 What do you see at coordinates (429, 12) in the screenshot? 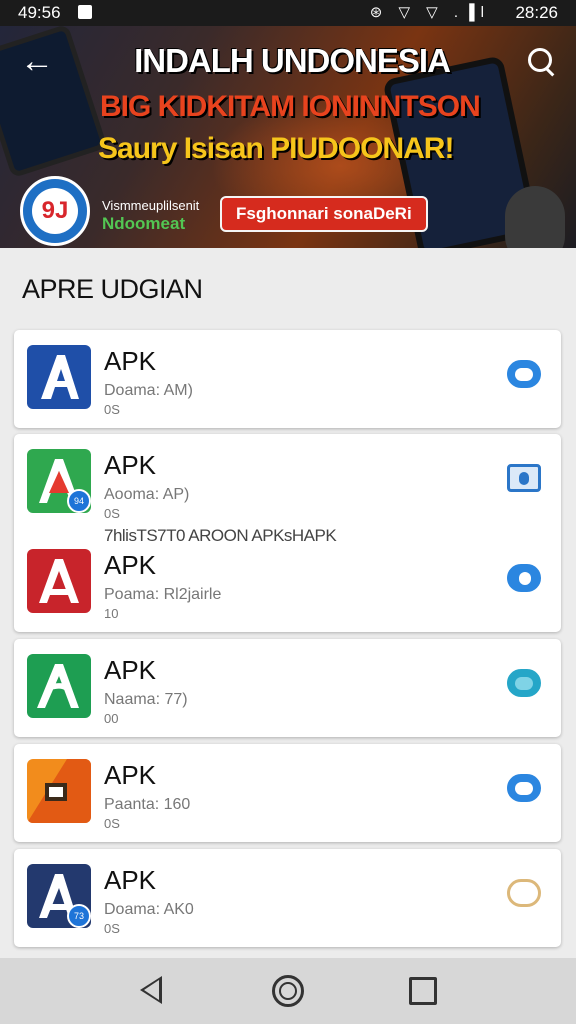
I see `status-icons: ⊛ ▽ ▽ .▐l` at bounding box center [429, 12].